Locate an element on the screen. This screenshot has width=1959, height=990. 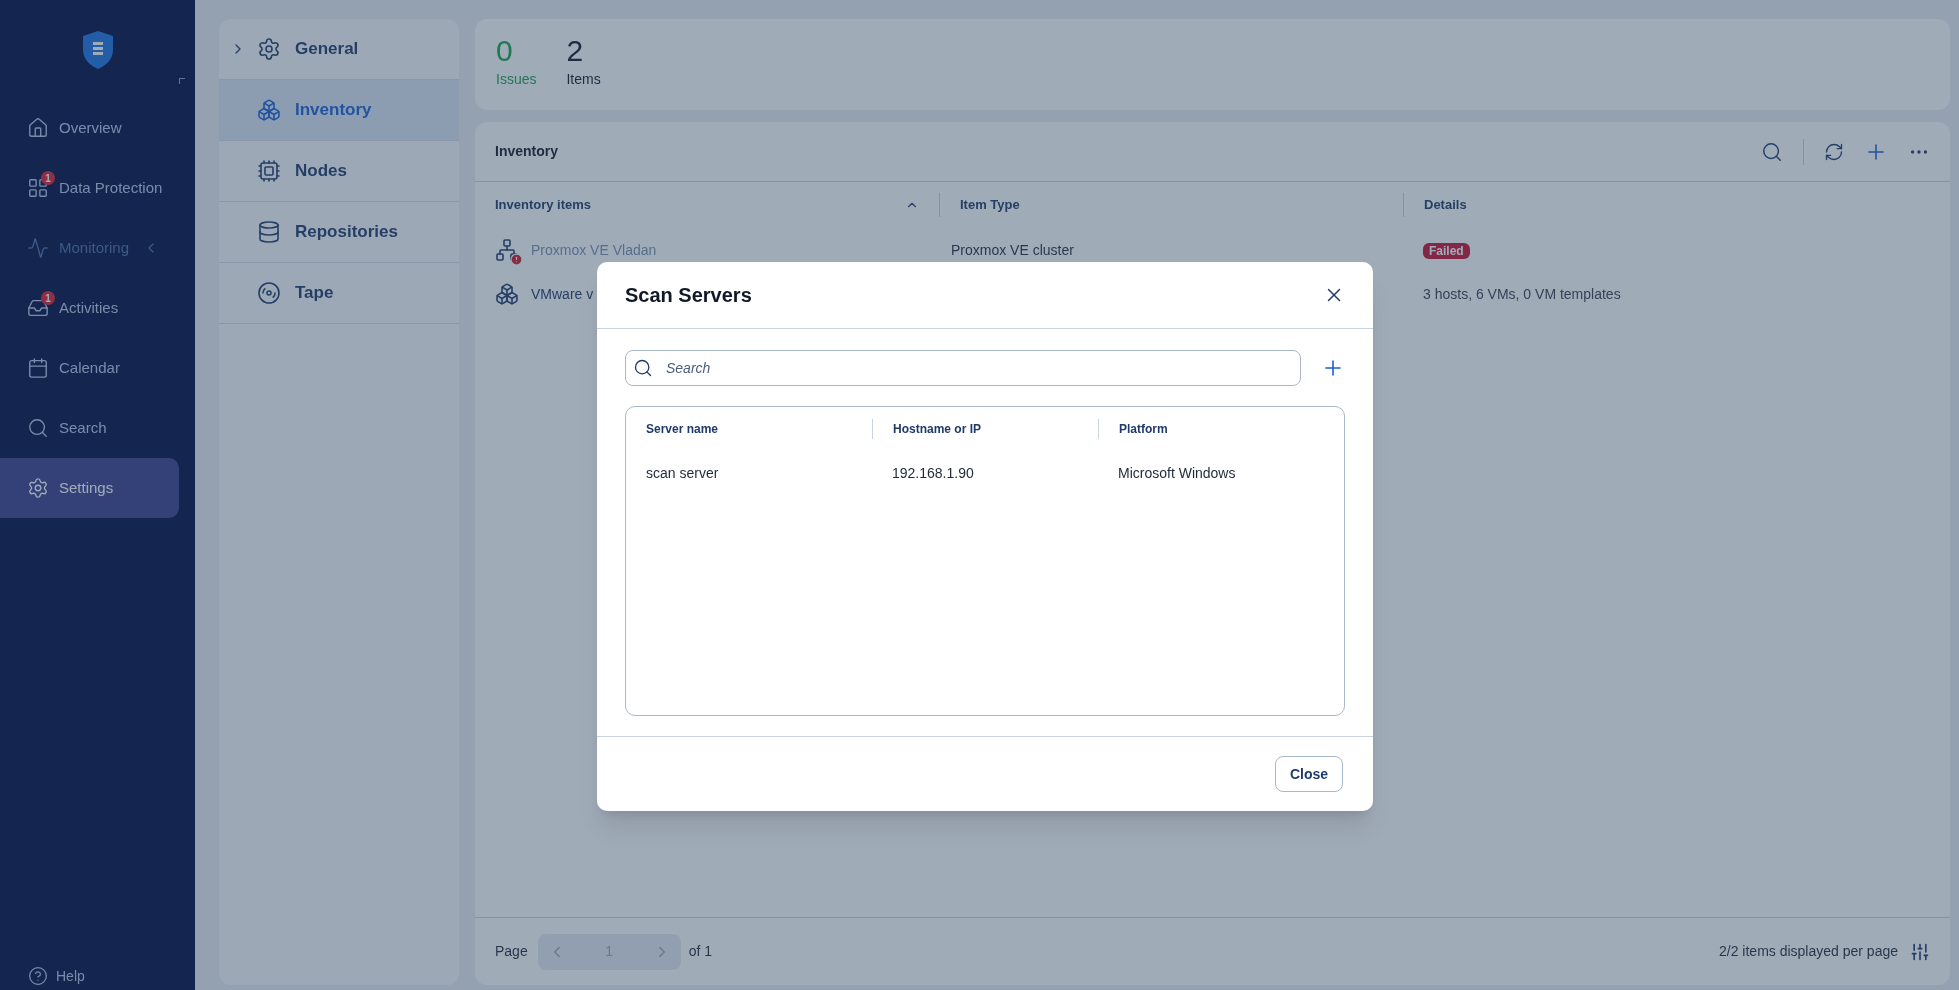
menu-item-label: General is located at coordinates (327, 49).